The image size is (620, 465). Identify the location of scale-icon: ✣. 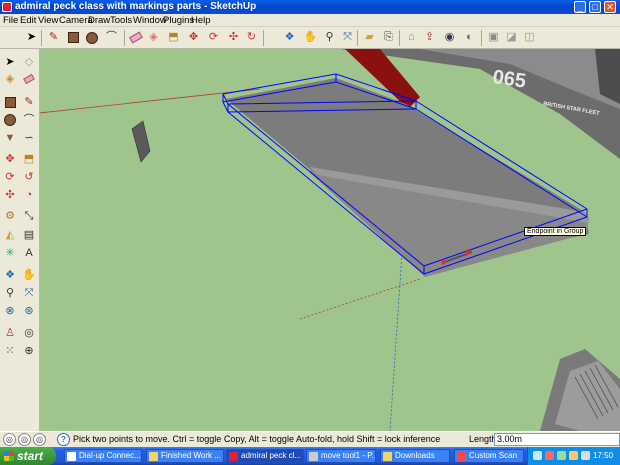
(10, 195).